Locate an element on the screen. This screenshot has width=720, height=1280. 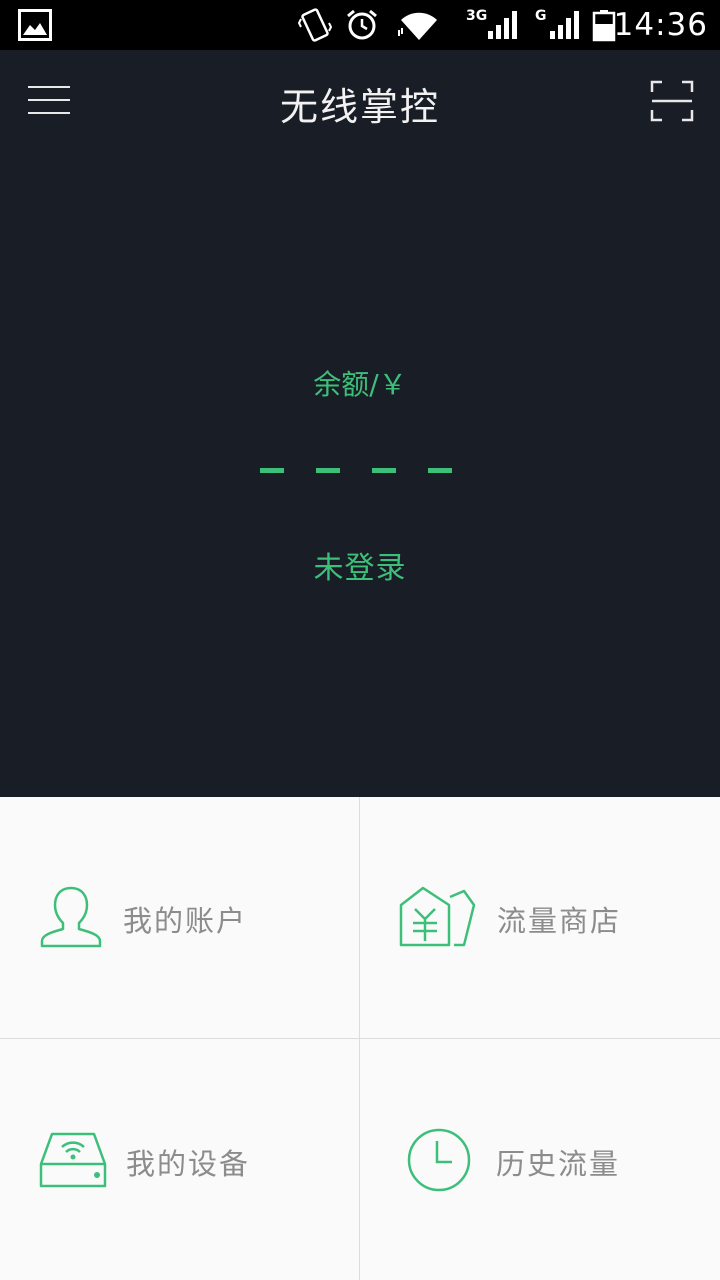
gallery-icon is located at coordinates (35, 25).